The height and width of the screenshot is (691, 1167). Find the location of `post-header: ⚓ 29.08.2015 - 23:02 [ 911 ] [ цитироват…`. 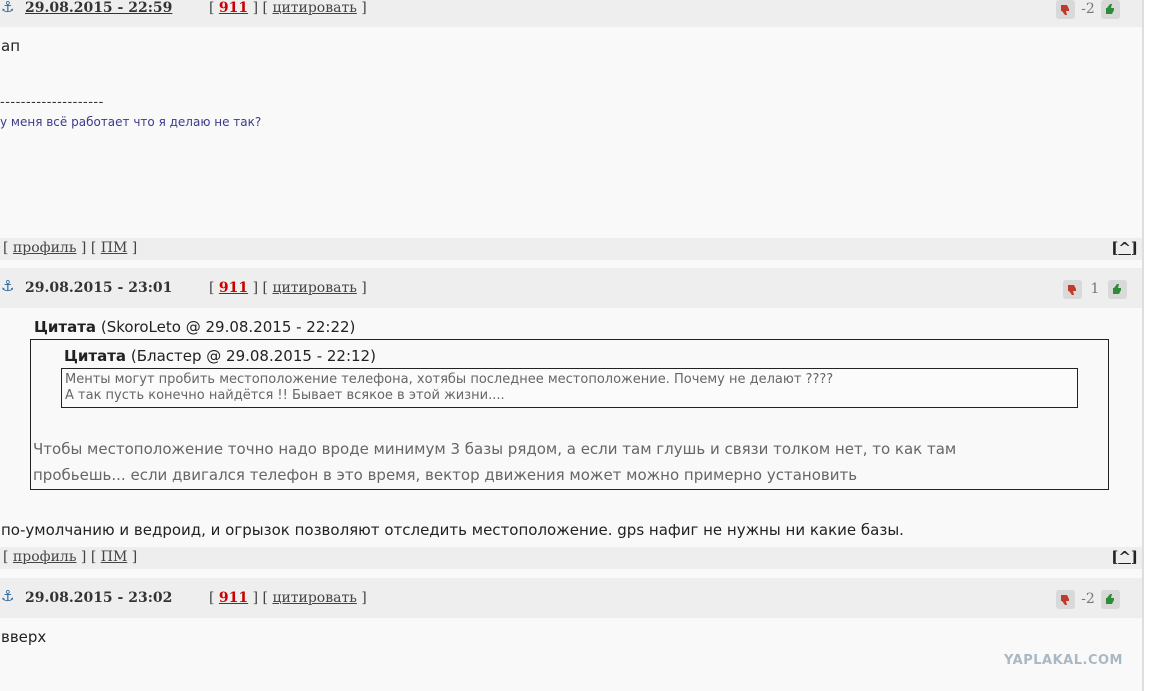

post-header: ⚓ 29.08.2015 - 23:02 [ 911 ] [ цитироват… is located at coordinates (571, 598).